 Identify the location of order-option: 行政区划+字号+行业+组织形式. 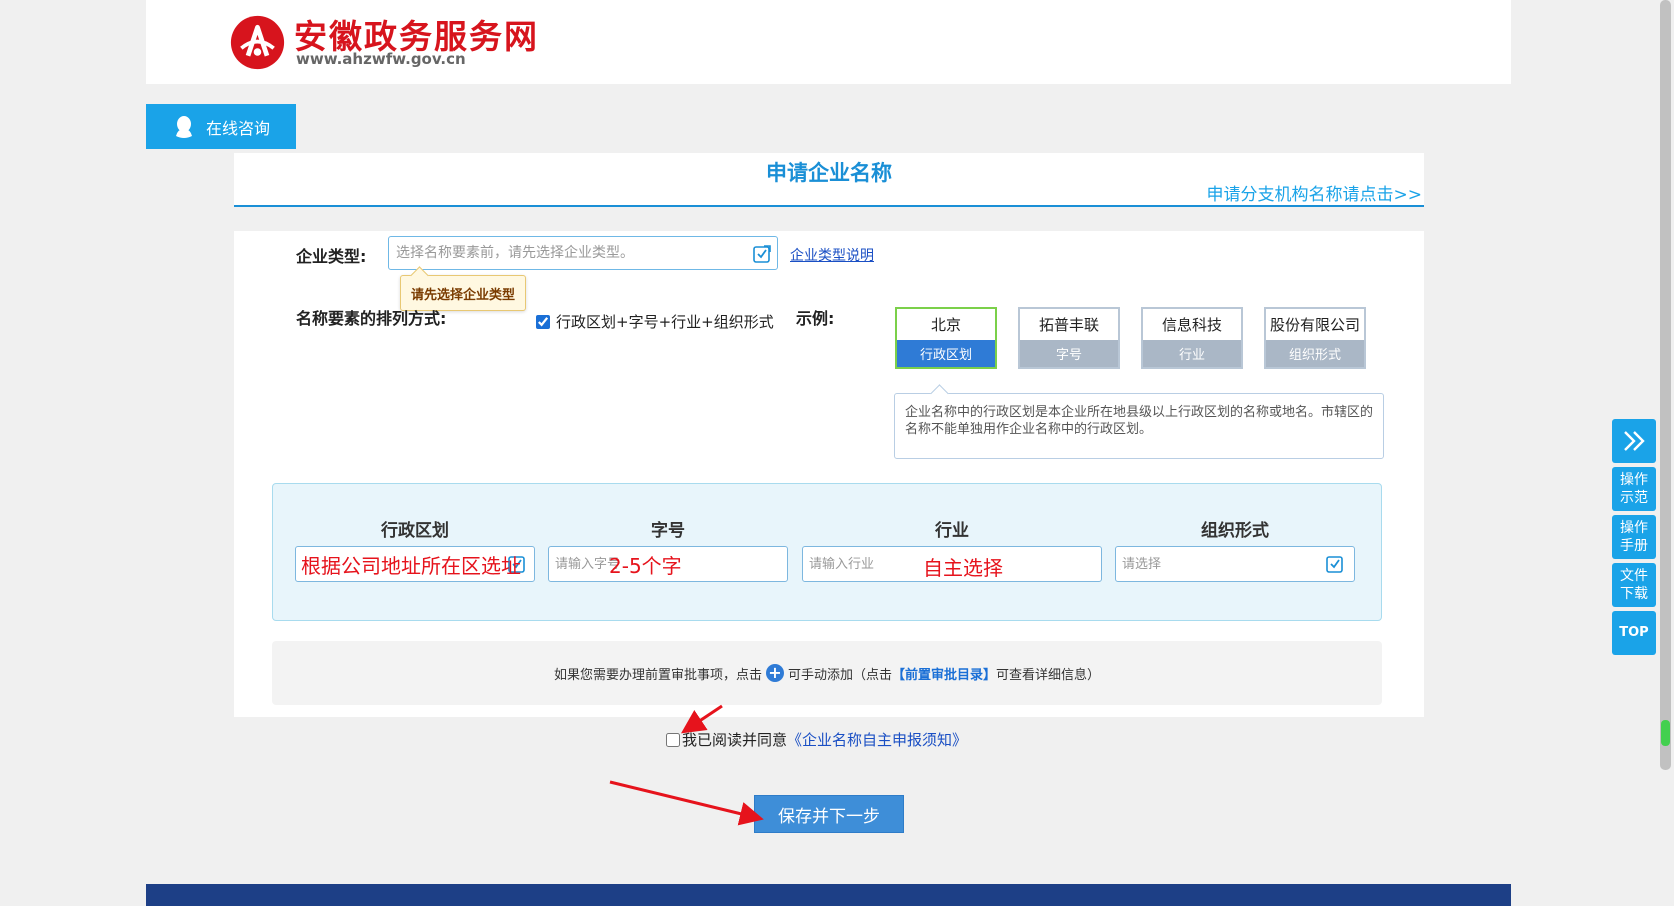
(655, 321).